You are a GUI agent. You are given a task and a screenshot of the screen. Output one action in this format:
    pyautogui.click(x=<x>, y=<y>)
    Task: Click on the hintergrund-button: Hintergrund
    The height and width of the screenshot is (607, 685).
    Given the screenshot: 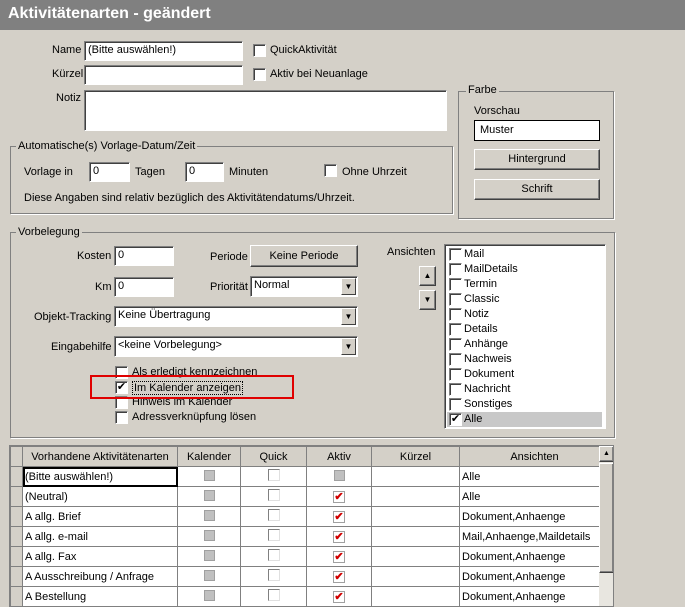 What is the action you would take?
    pyautogui.click(x=537, y=159)
    